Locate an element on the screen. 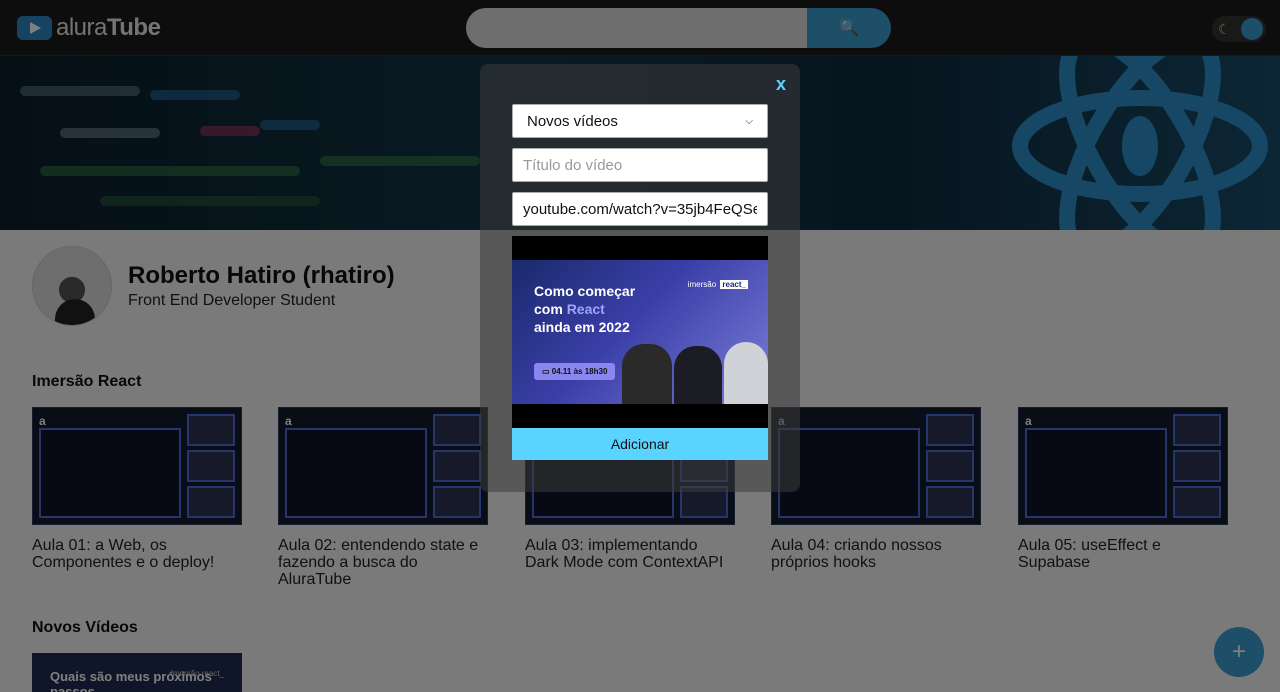  video-url-input is located at coordinates (640, 209).